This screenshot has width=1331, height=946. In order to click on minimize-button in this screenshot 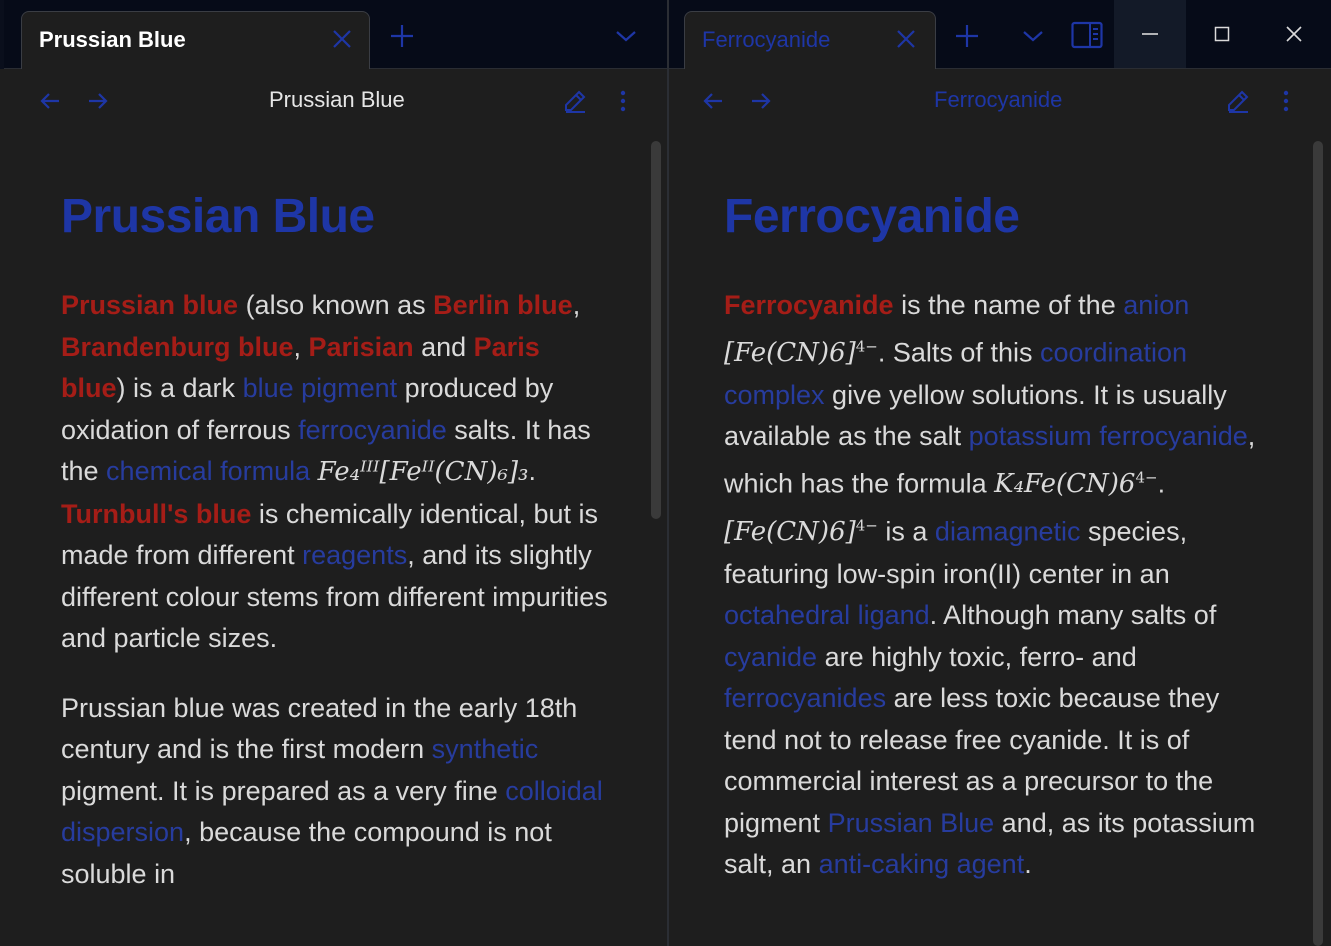, I will do `click(1150, 34)`.